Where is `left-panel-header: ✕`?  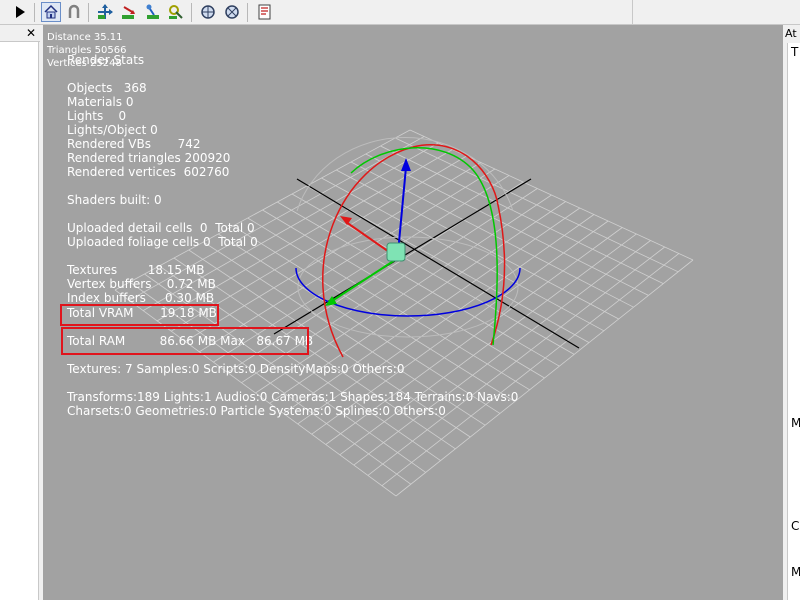
left-panel-header: ✕ is located at coordinates (20, 33).